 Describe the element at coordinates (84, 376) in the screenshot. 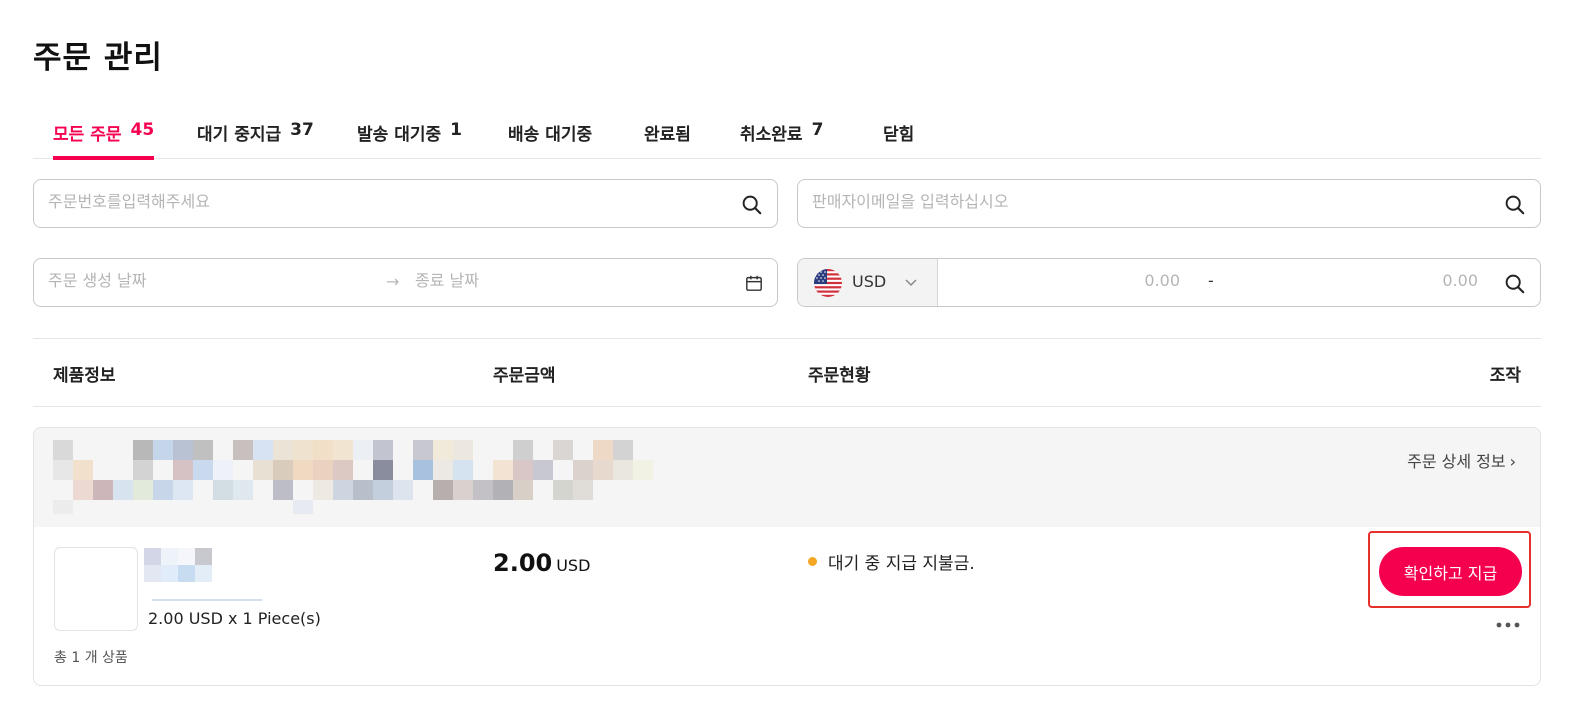

I see `header-product-info: 제품정보` at that location.